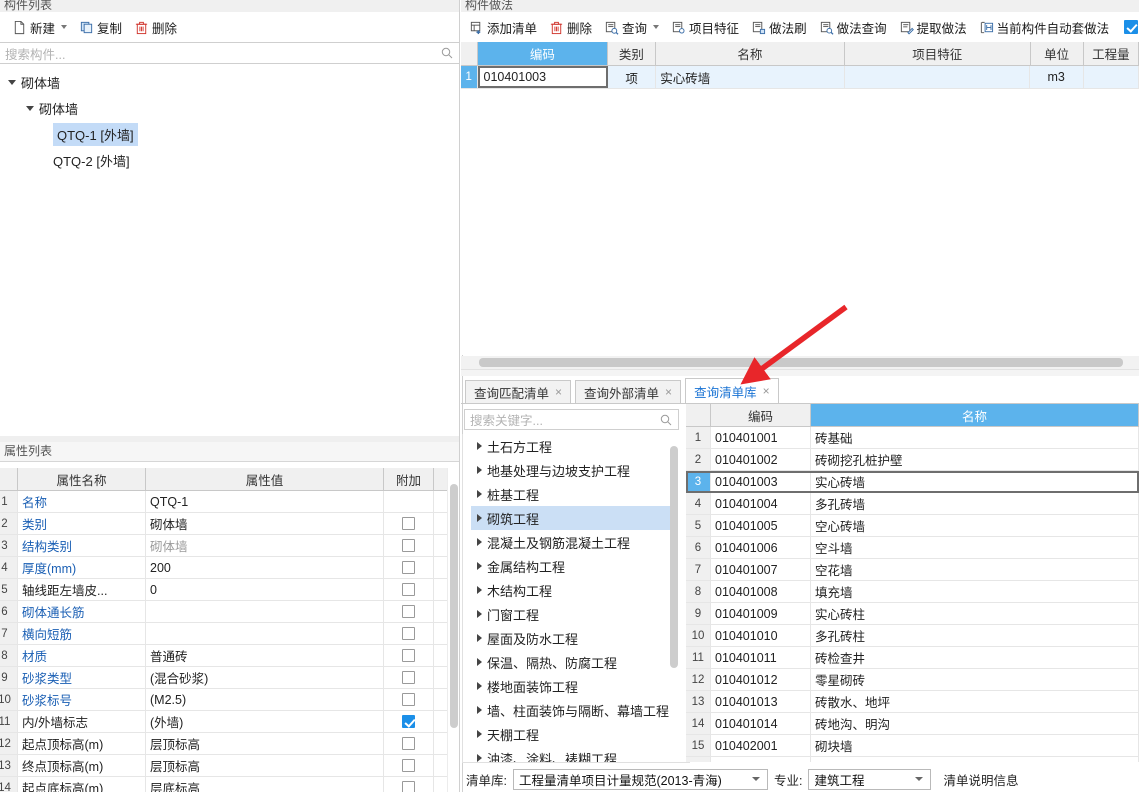  What do you see at coordinates (975, 459) in the screenshot?
I see `quota-name-cell: 砖砌挖孔桩护壁` at bounding box center [975, 459].